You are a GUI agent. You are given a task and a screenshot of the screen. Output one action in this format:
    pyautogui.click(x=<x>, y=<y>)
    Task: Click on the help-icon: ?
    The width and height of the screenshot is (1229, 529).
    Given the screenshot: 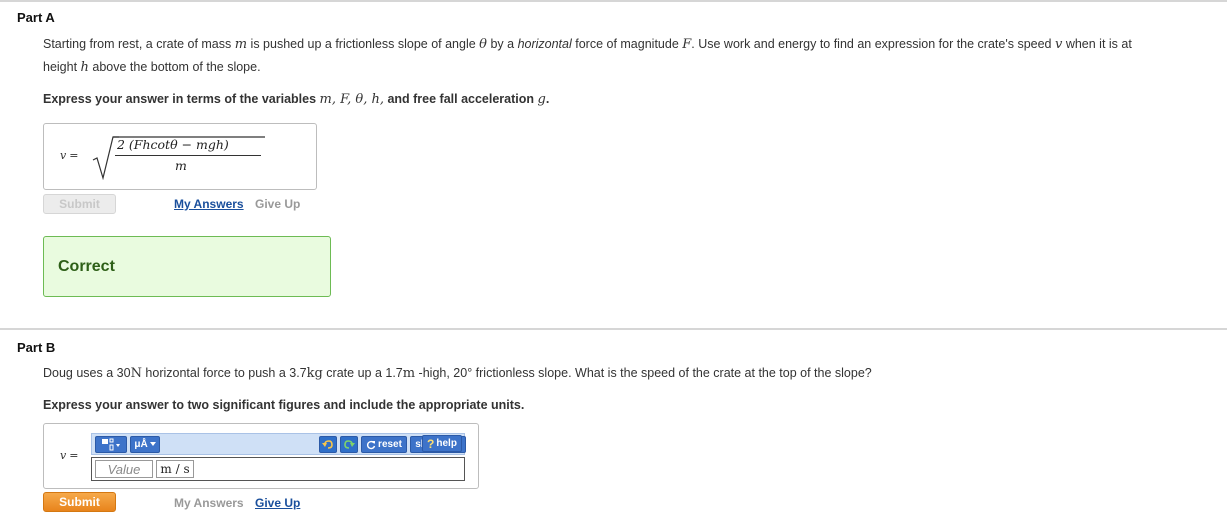 What is the action you would take?
    pyautogui.click(x=431, y=443)
    